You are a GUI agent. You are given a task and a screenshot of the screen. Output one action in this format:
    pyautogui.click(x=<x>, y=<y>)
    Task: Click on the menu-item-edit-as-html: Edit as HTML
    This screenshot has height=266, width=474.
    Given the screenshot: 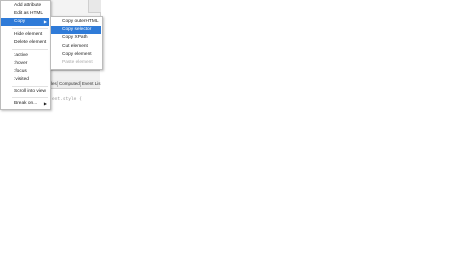 What is the action you would take?
    pyautogui.click(x=25, y=14)
    